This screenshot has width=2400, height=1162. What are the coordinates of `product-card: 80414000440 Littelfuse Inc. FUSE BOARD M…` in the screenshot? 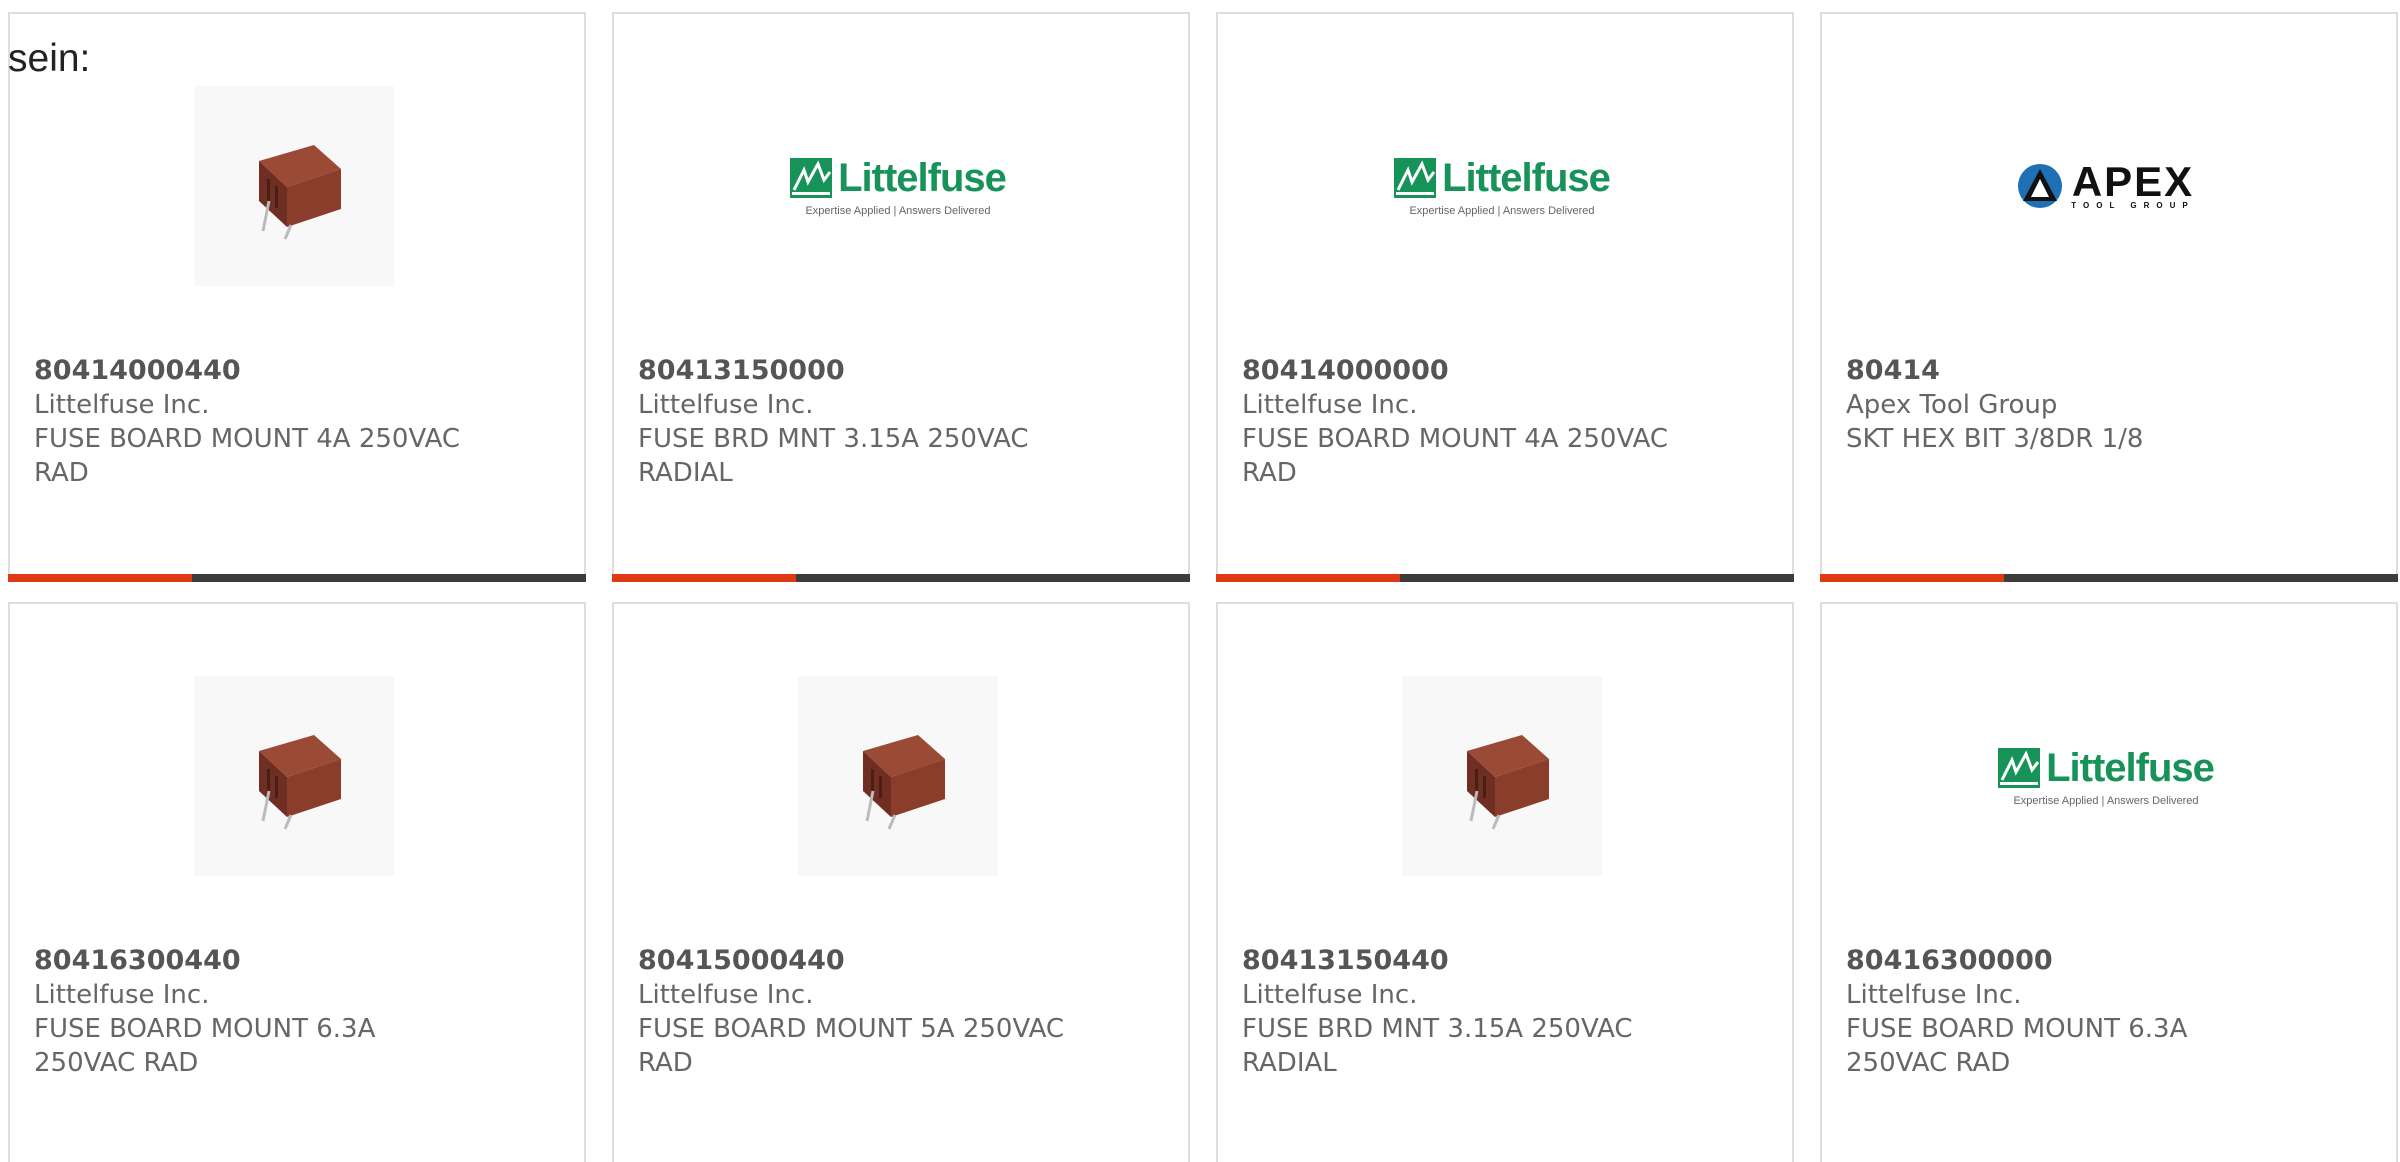 It's located at (297, 297).